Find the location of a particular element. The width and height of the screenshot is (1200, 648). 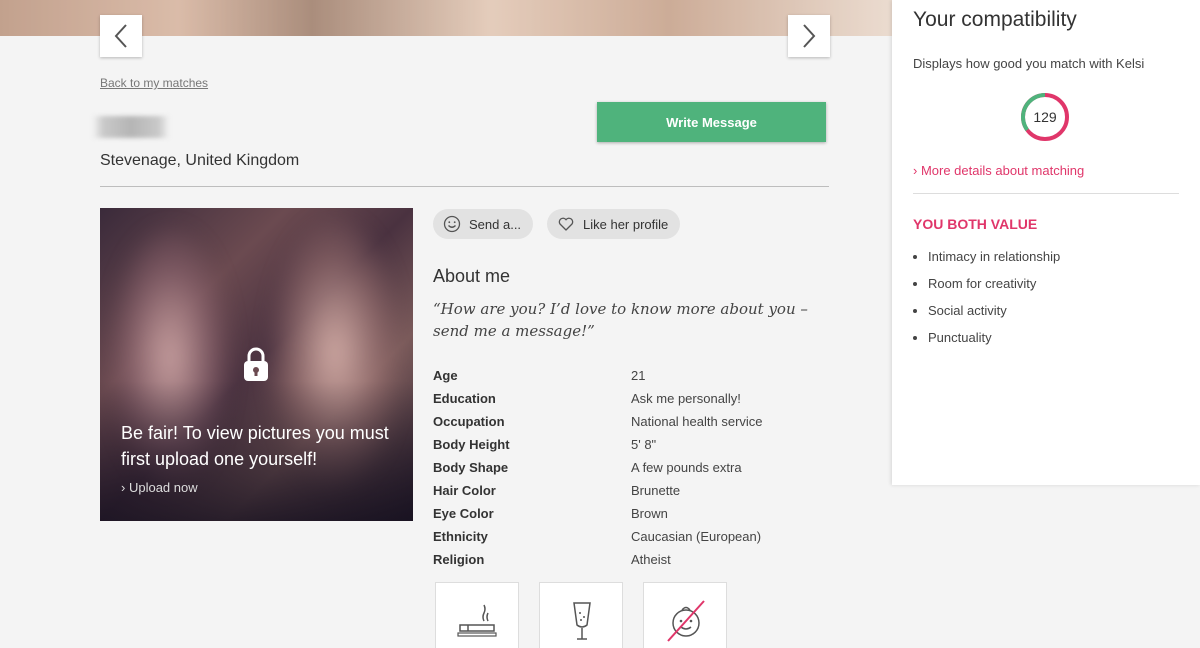

more-details-label: More details about matching is located at coordinates (1002, 170).